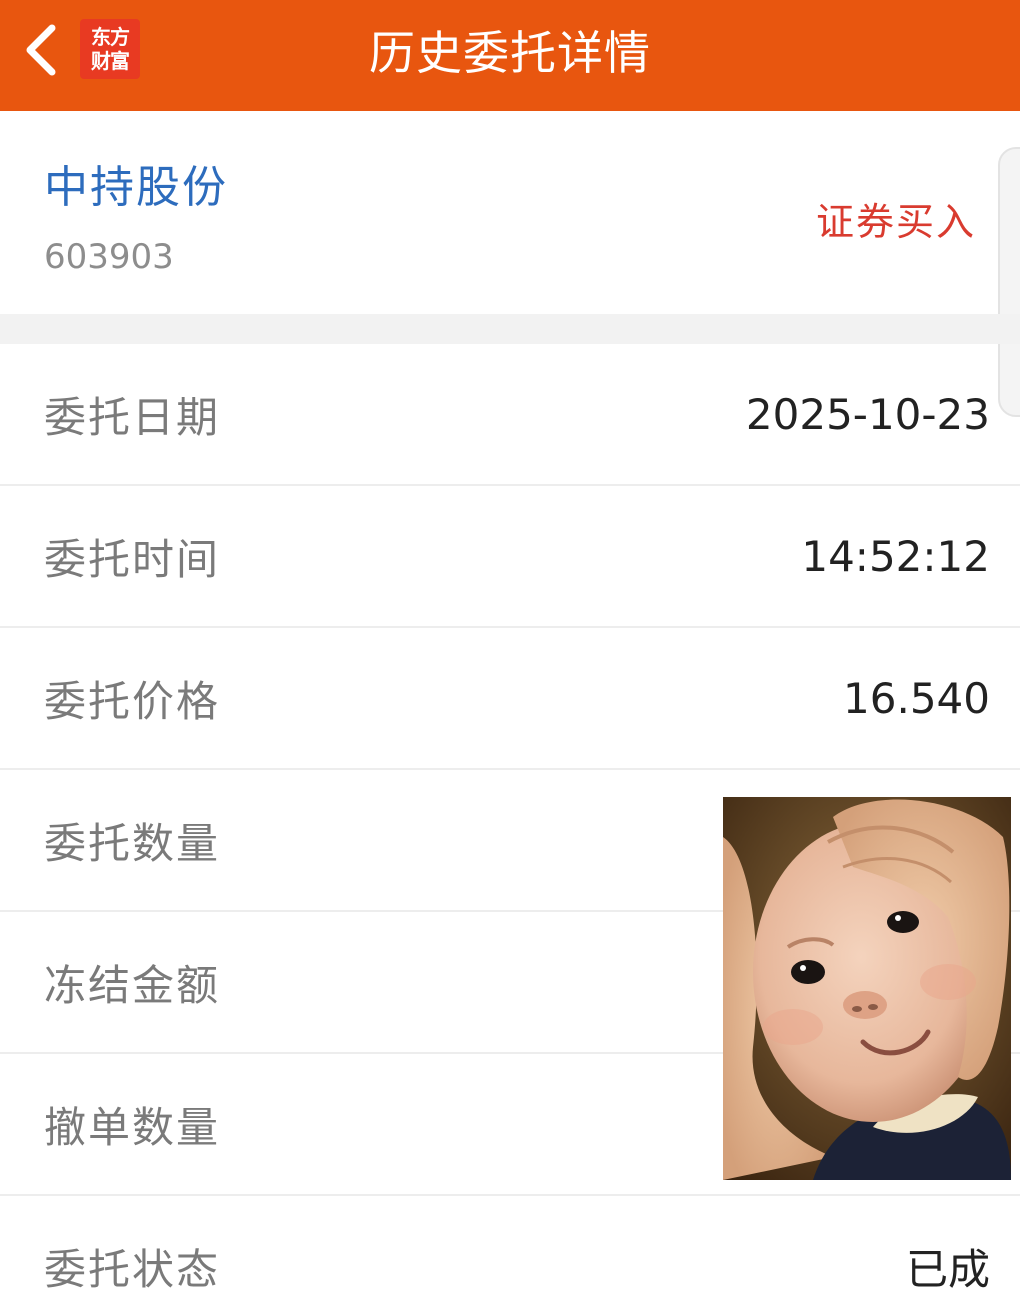 This screenshot has width=1020, height=1302. Describe the element at coordinates (132, 701) in the screenshot. I see `detail-label: 委托价格` at that location.